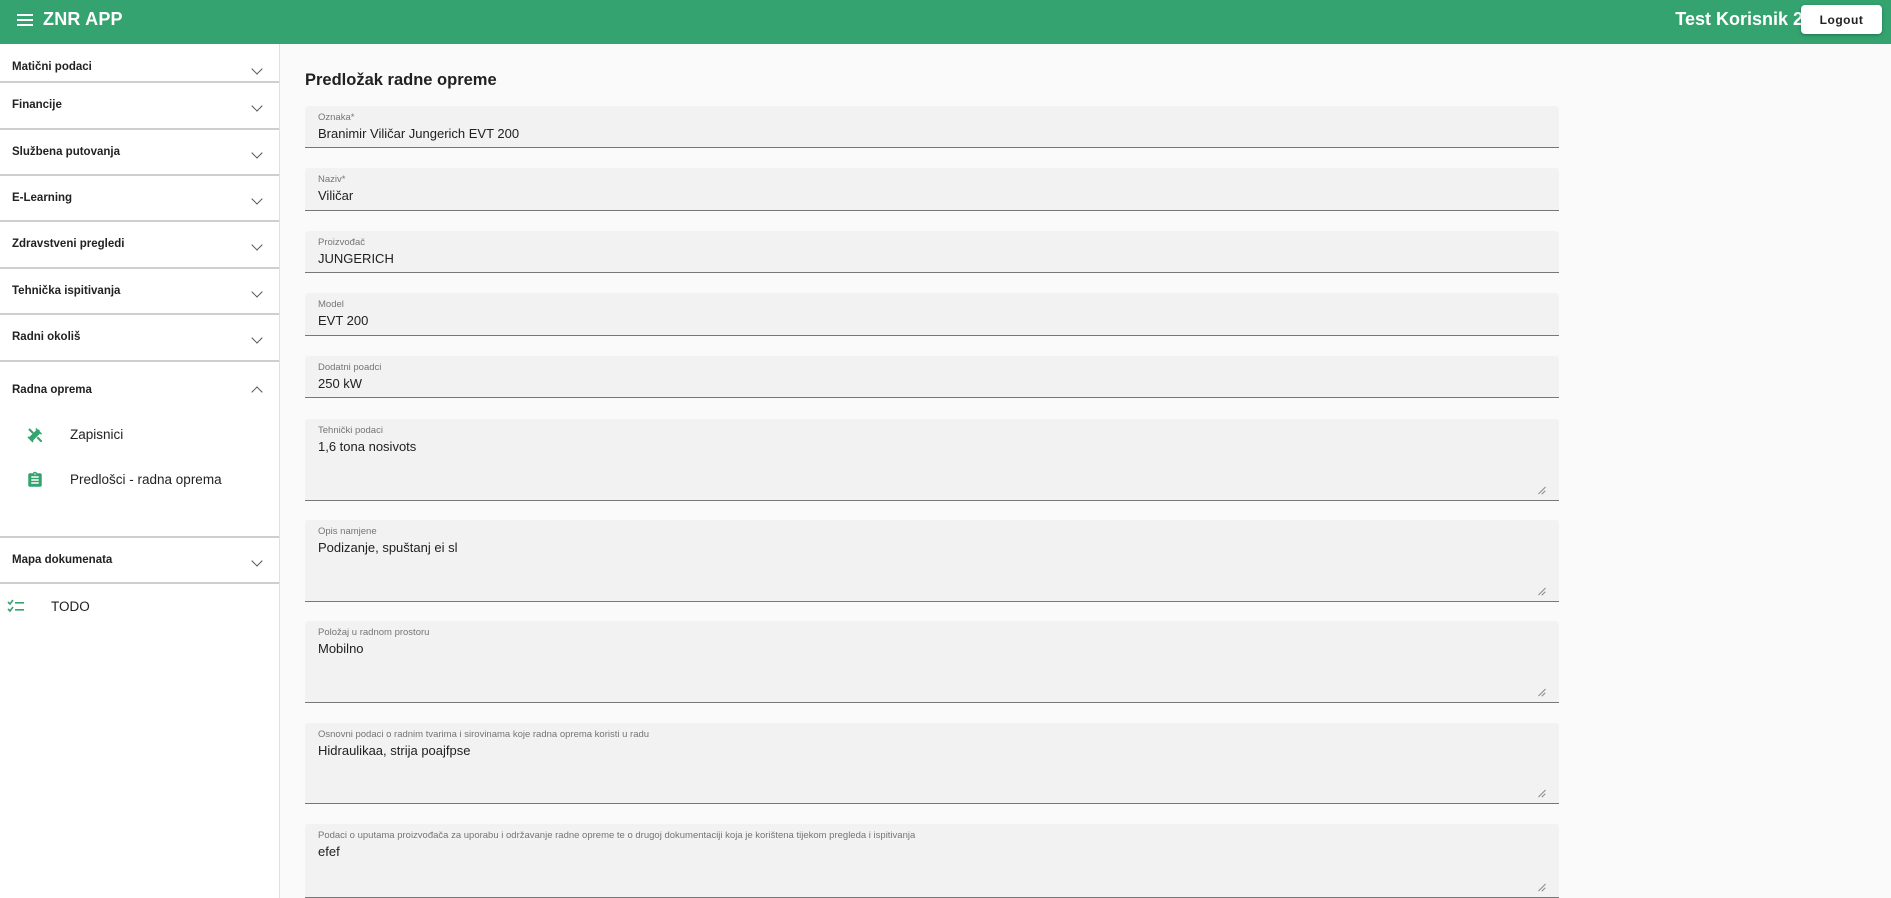 This screenshot has width=1891, height=898. I want to click on sidebar-item-label: Zapisnici, so click(97, 434).